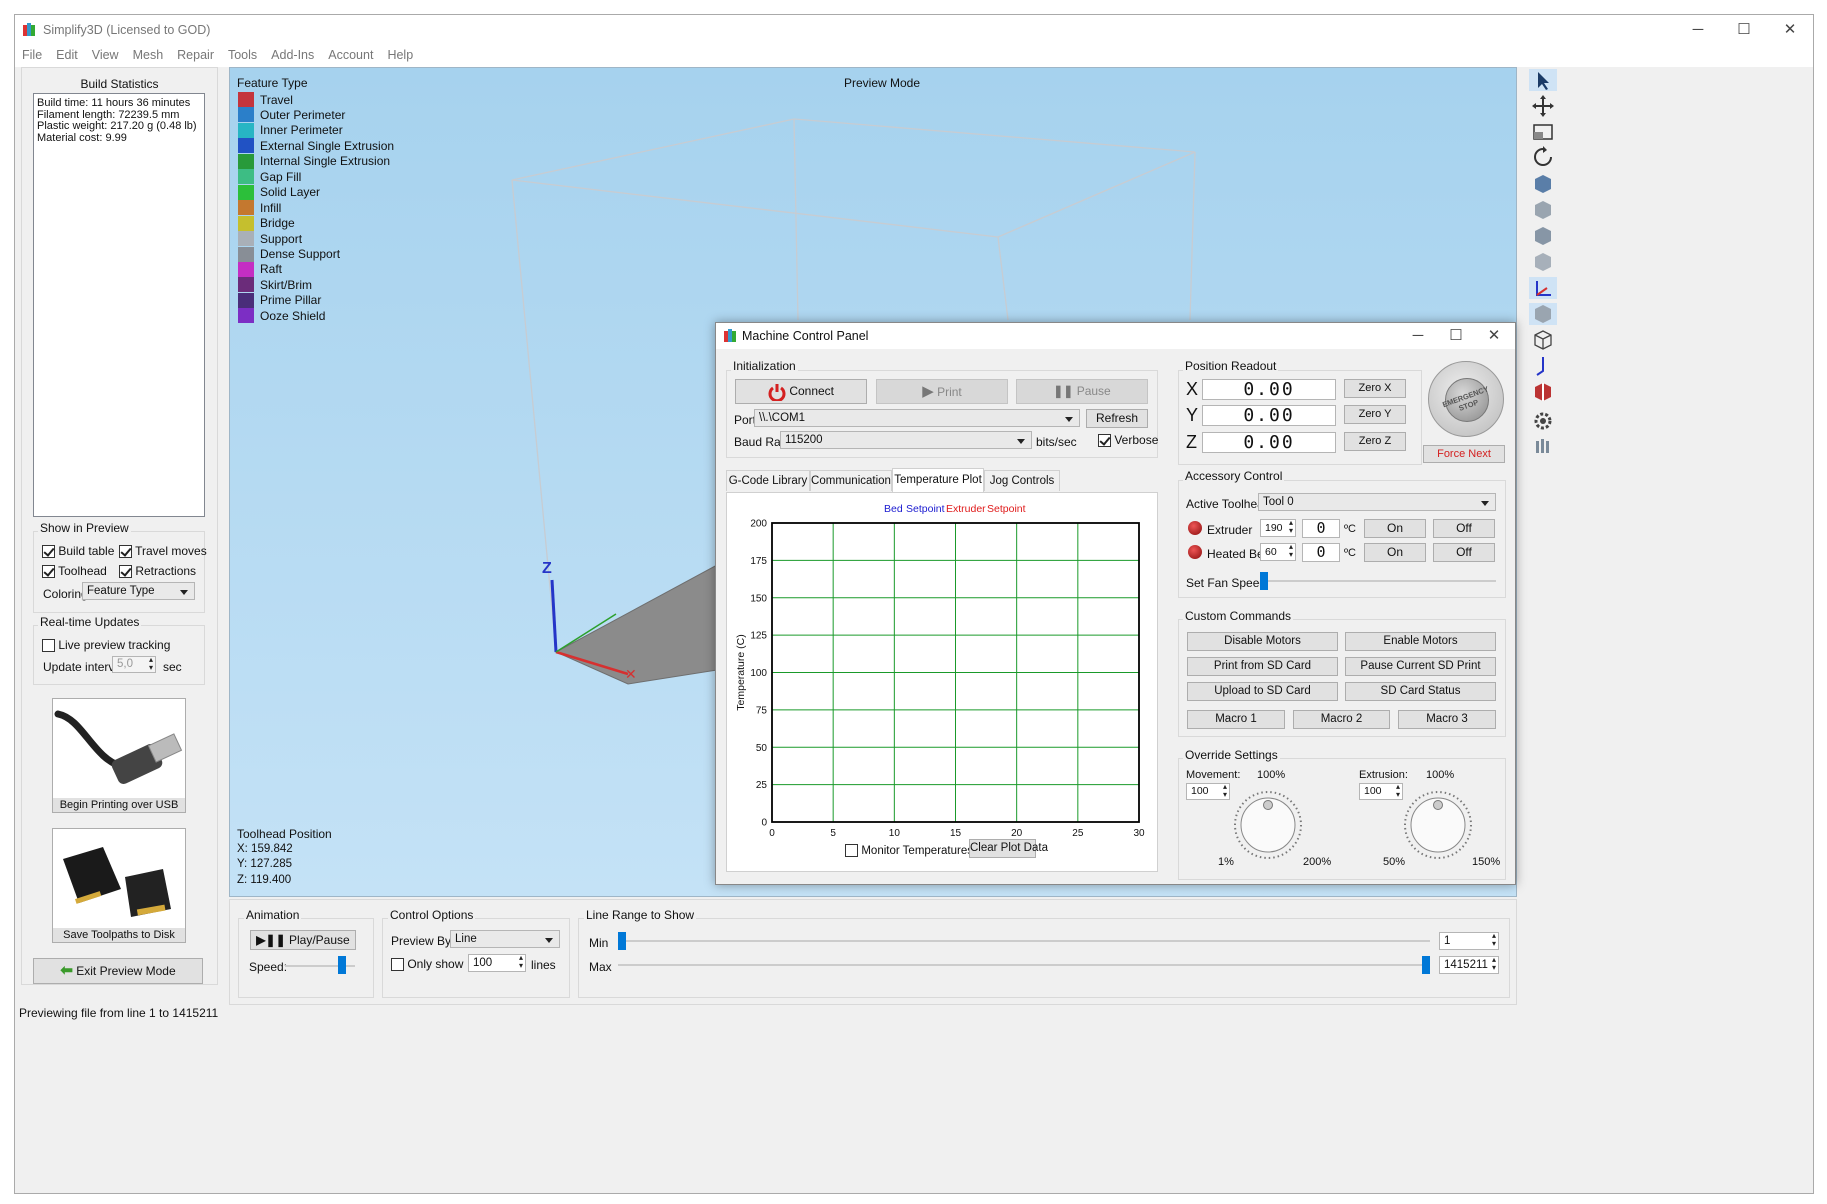 The width and height of the screenshot is (1827, 1204). What do you see at coordinates (1395, 528) in the screenshot?
I see `extruder-on-button: On` at bounding box center [1395, 528].